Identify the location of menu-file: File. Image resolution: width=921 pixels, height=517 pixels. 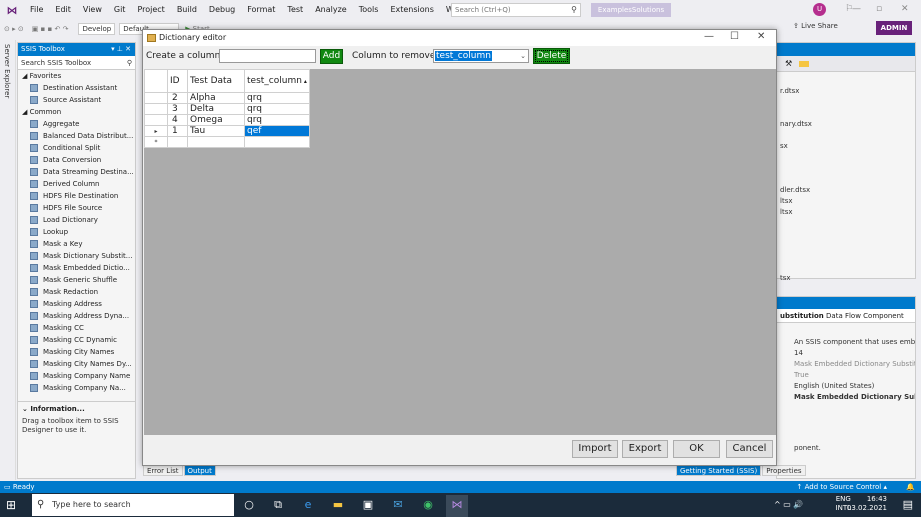
(36, 10).